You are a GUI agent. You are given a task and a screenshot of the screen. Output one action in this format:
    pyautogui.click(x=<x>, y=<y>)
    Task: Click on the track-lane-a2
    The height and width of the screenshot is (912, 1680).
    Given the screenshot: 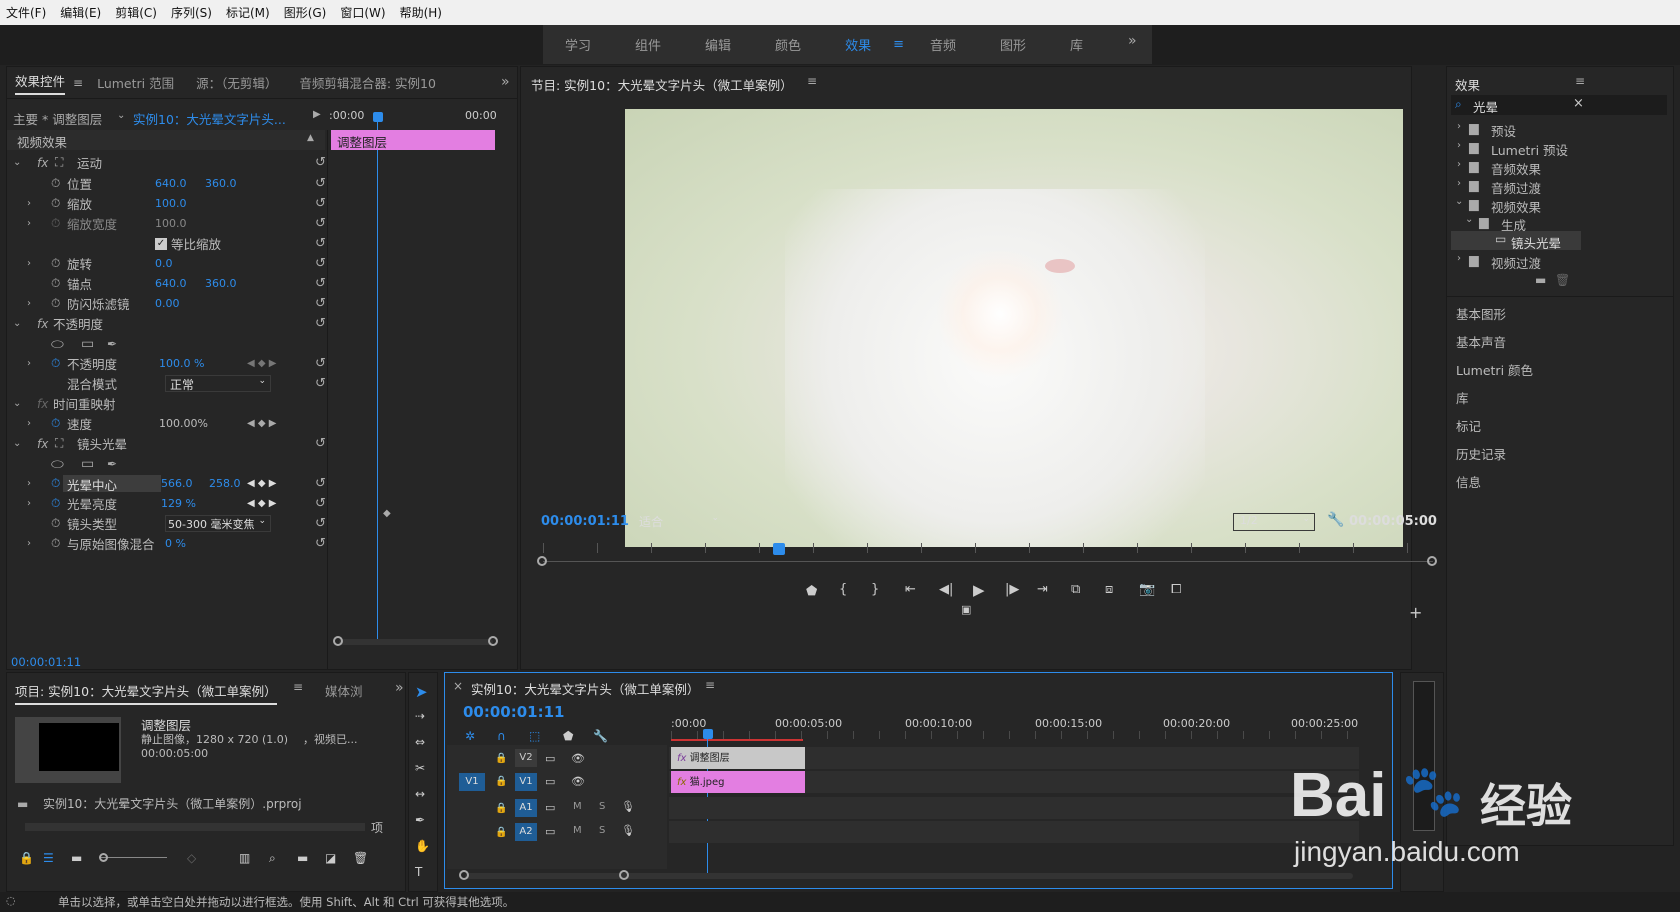 What is the action you would take?
    pyautogui.click(x=1014, y=832)
    